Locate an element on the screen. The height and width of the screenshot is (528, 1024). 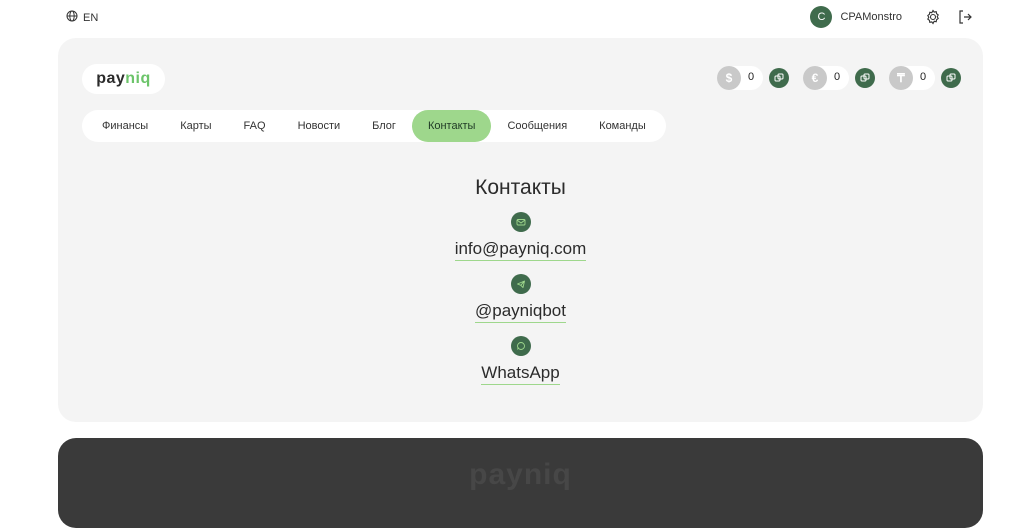
globe-icon is located at coordinates (72, 17).